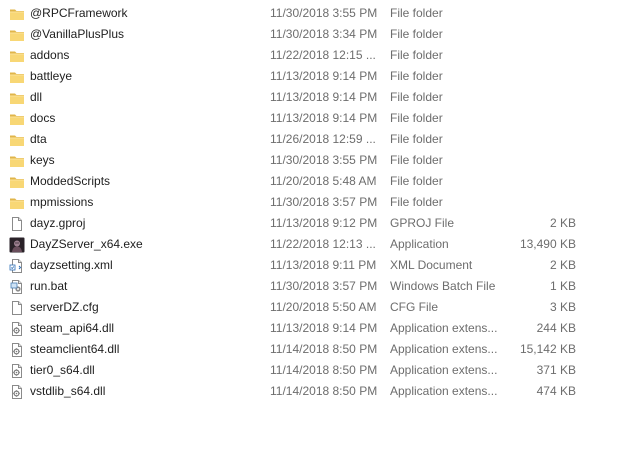 Image resolution: width=642 pixels, height=453 pixels. What do you see at coordinates (79, 13) in the screenshot?
I see `file-name: @RPCFramework` at bounding box center [79, 13].